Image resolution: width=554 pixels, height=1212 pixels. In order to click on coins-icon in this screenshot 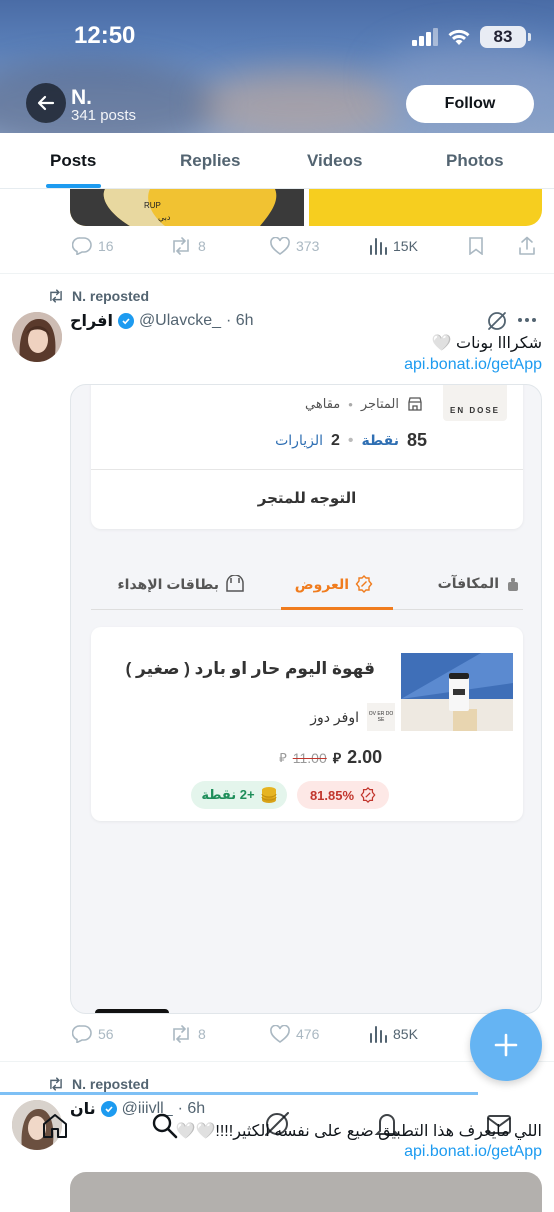, I will do `click(269, 795)`.